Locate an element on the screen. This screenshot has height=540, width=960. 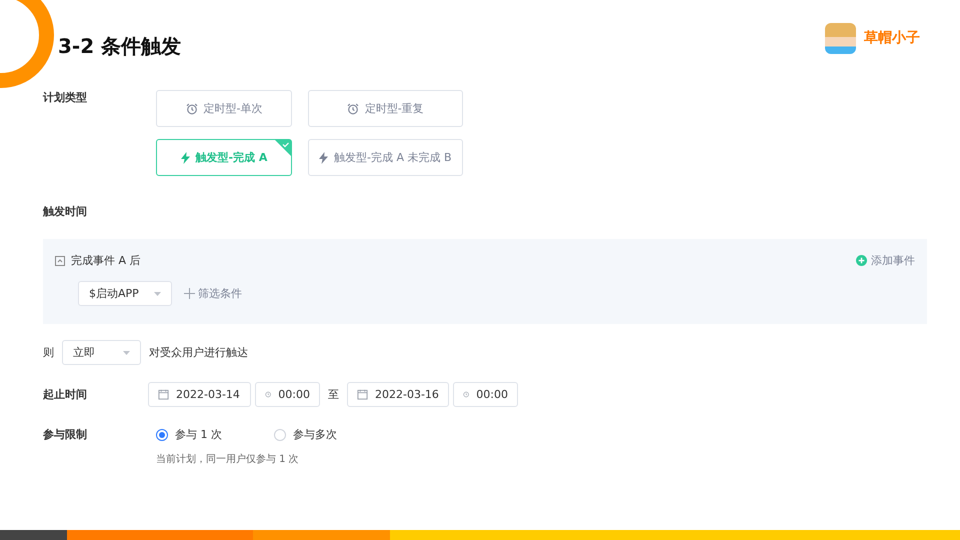
event-select: $启动APP is located at coordinates (125, 293).